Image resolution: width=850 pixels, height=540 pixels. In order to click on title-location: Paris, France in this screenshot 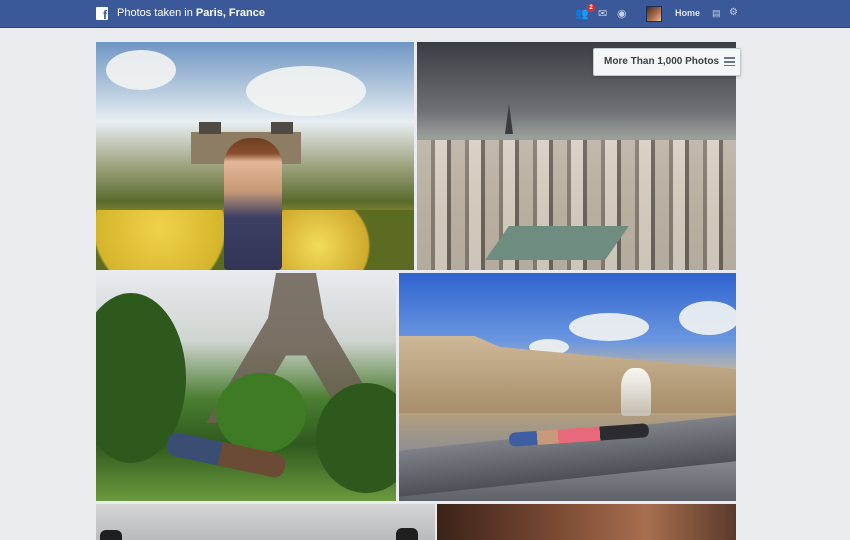, I will do `click(230, 13)`.